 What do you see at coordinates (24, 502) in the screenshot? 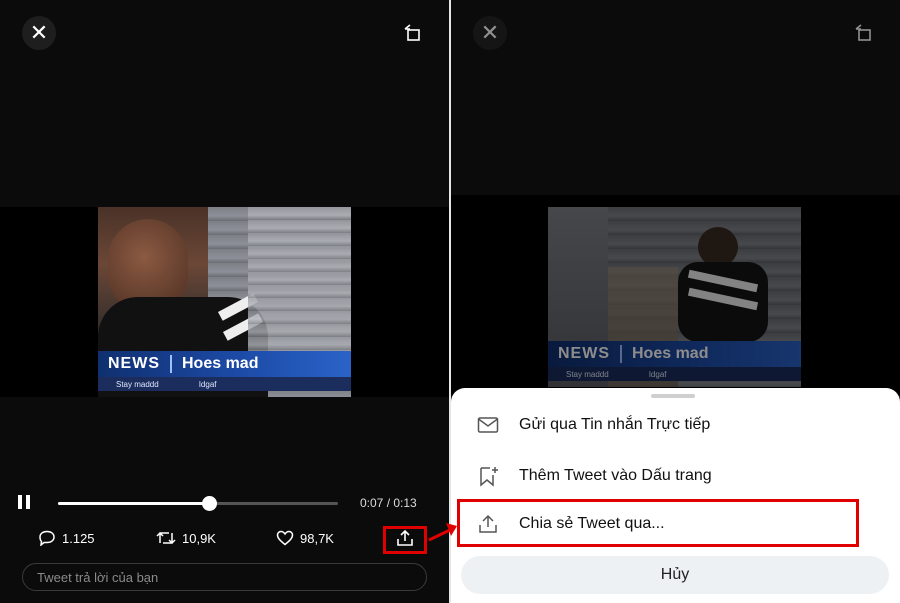
I see `pause-icon` at bounding box center [24, 502].